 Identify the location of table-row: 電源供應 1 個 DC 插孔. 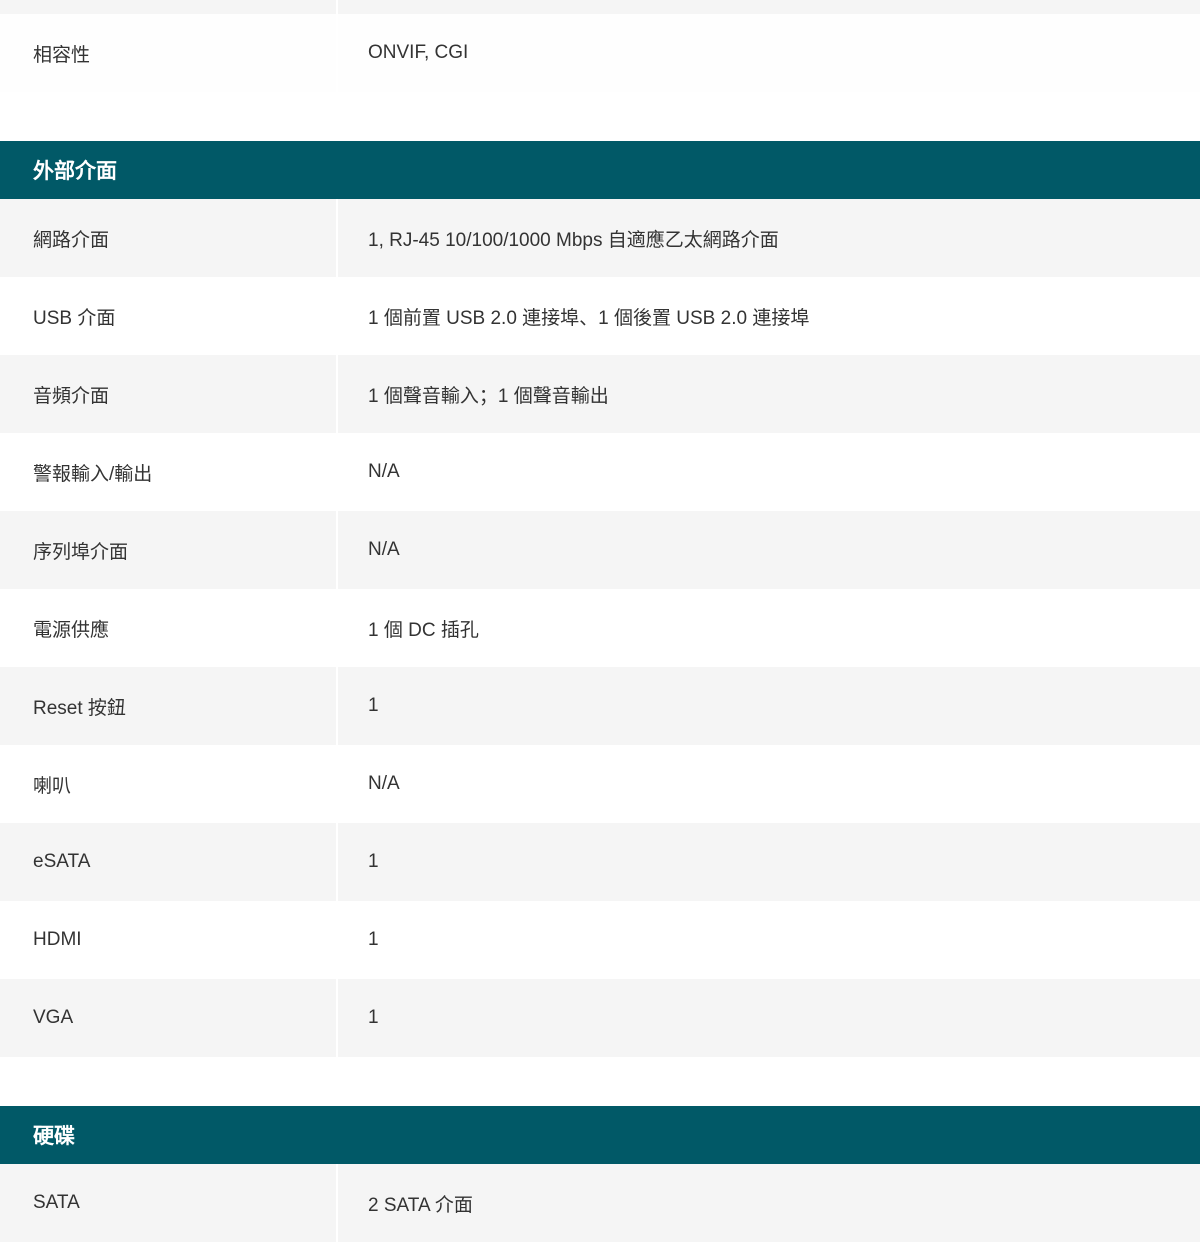
(600, 628).